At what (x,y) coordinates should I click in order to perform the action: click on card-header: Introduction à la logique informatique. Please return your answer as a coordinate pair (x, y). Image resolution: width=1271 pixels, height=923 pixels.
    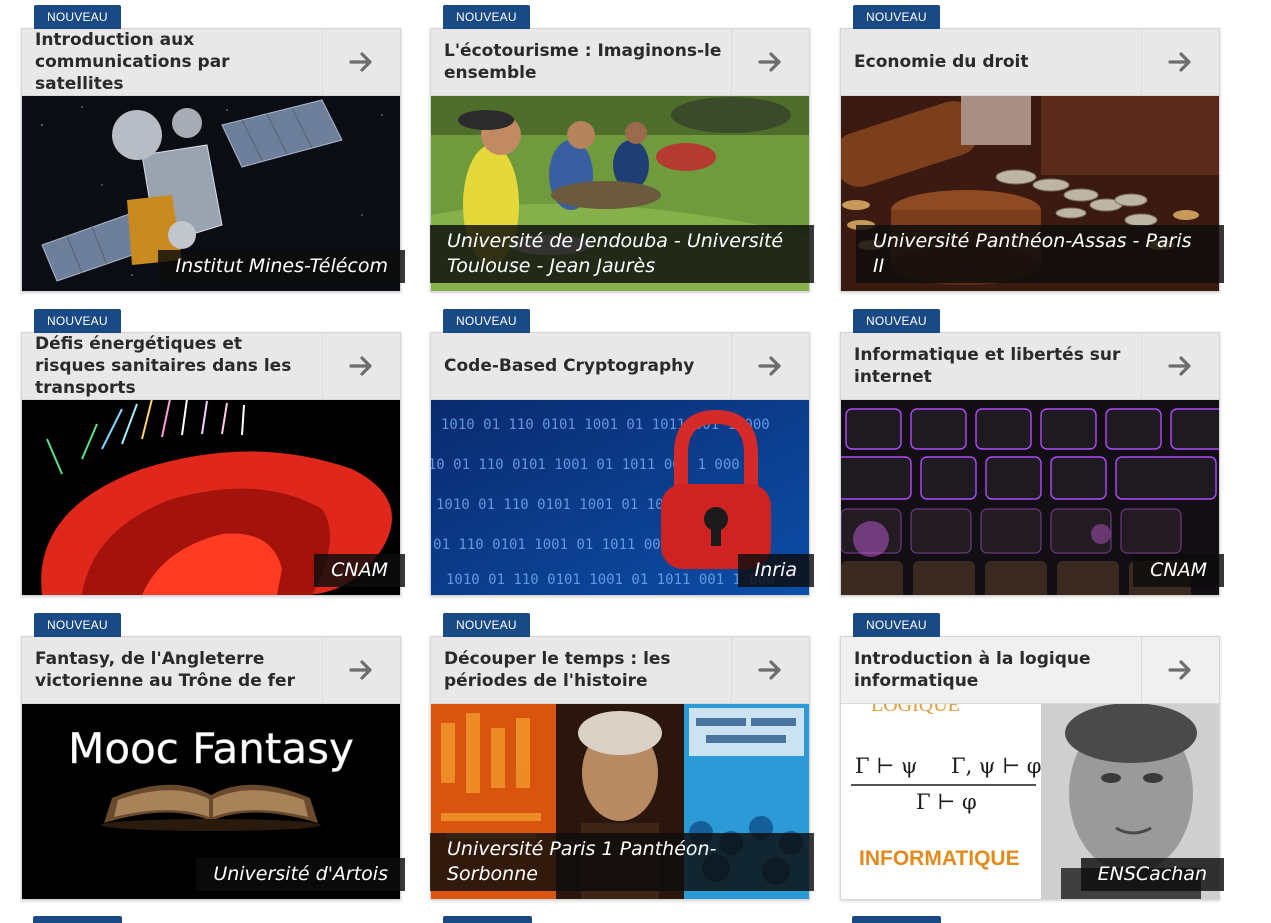
    Looking at the image, I should click on (1030, 670).